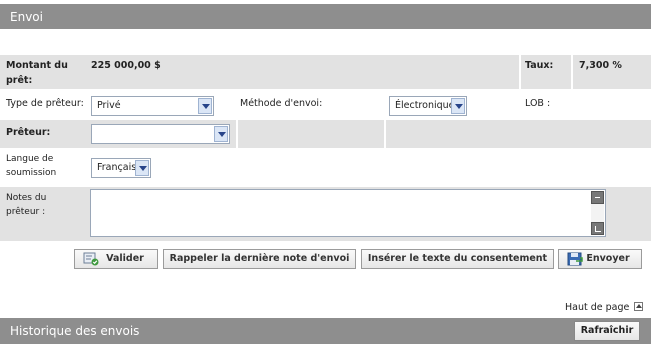 The height and width of the screenshot is (353, 651). I want to click on section-title: Envoi, so click(26, 17).